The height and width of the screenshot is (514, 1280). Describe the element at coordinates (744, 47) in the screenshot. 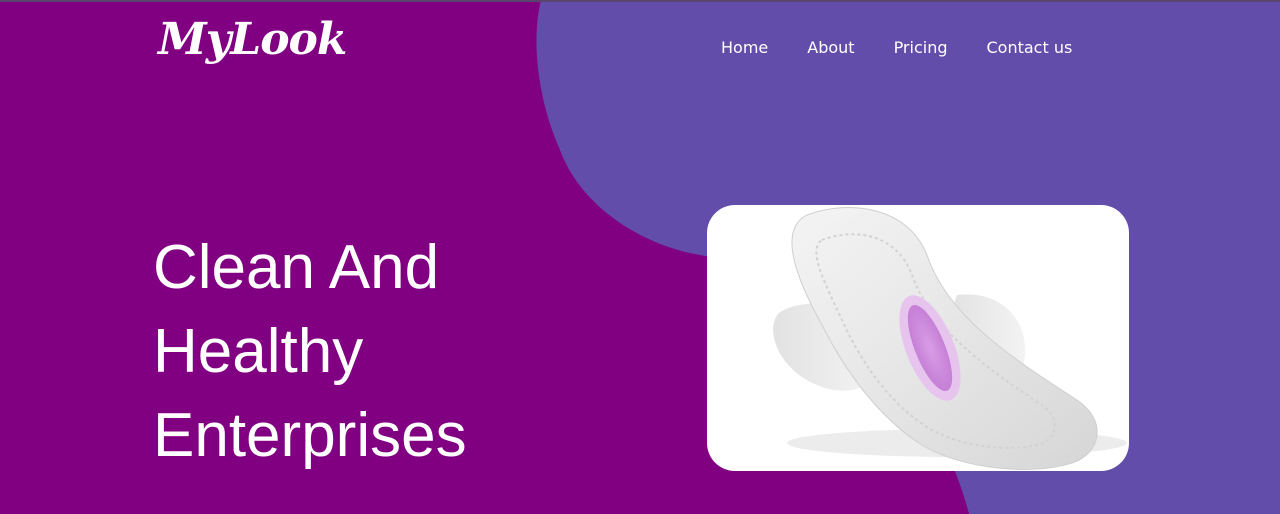

I see `nav-home-link: Home` at that location.